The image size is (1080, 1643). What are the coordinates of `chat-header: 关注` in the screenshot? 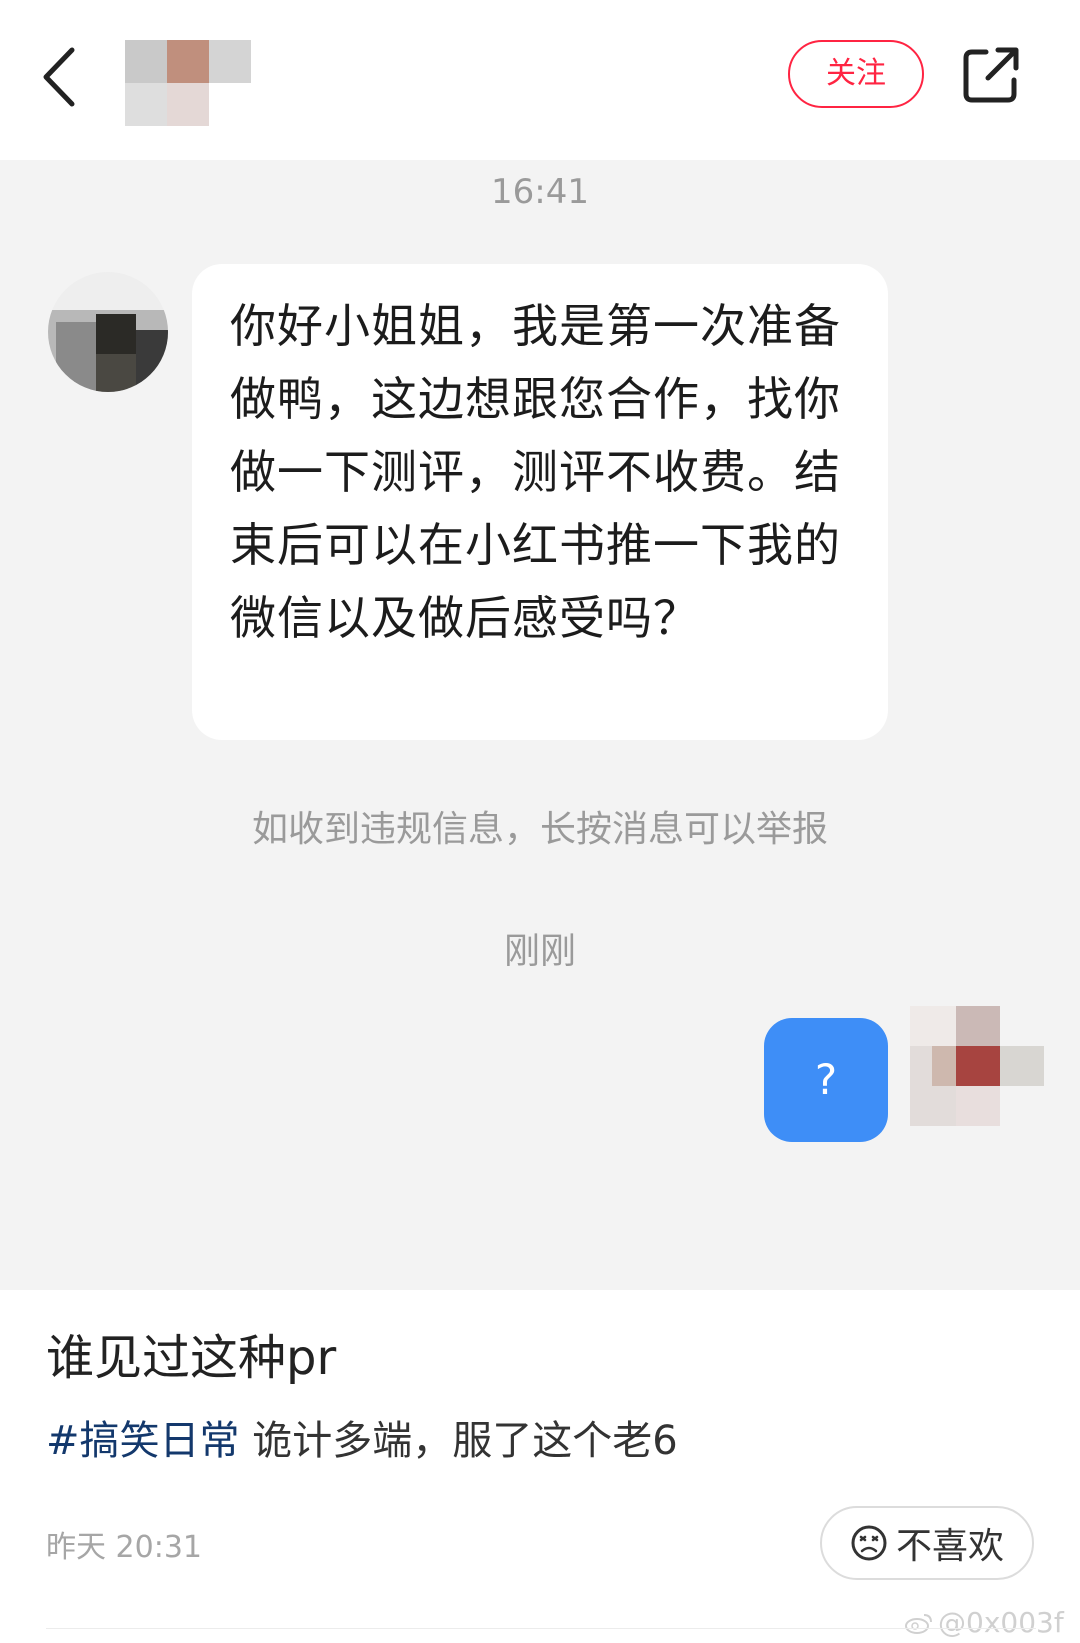 It's located at (540, 80).